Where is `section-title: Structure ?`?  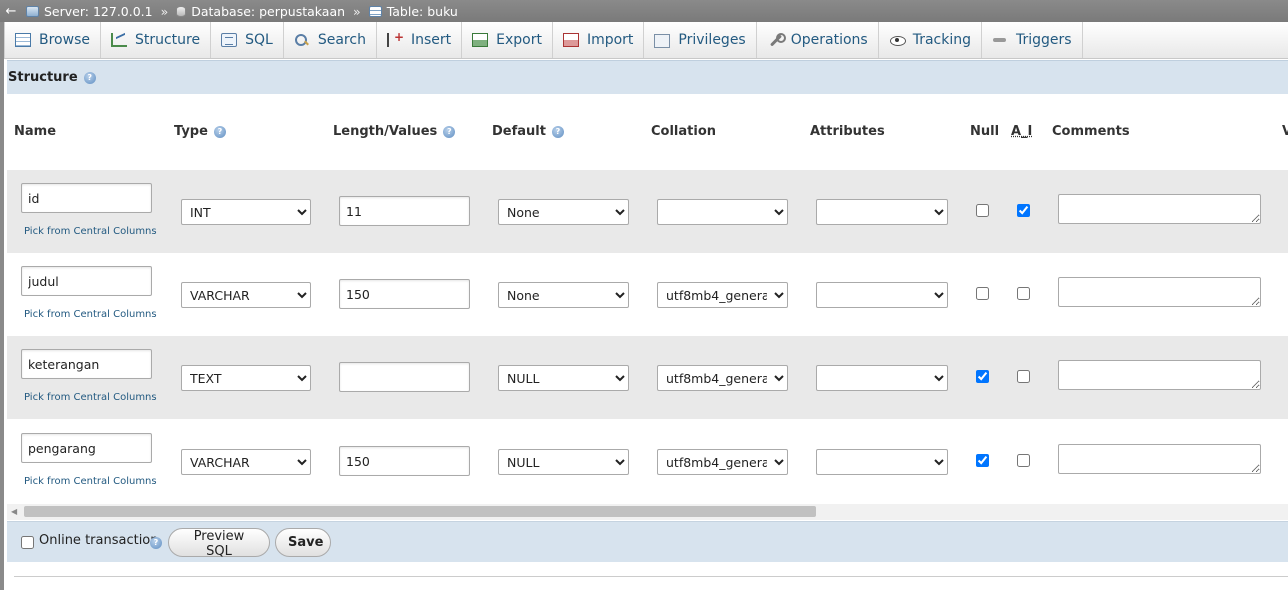
section-title: Structure ? is located at coordinates (647, 77).